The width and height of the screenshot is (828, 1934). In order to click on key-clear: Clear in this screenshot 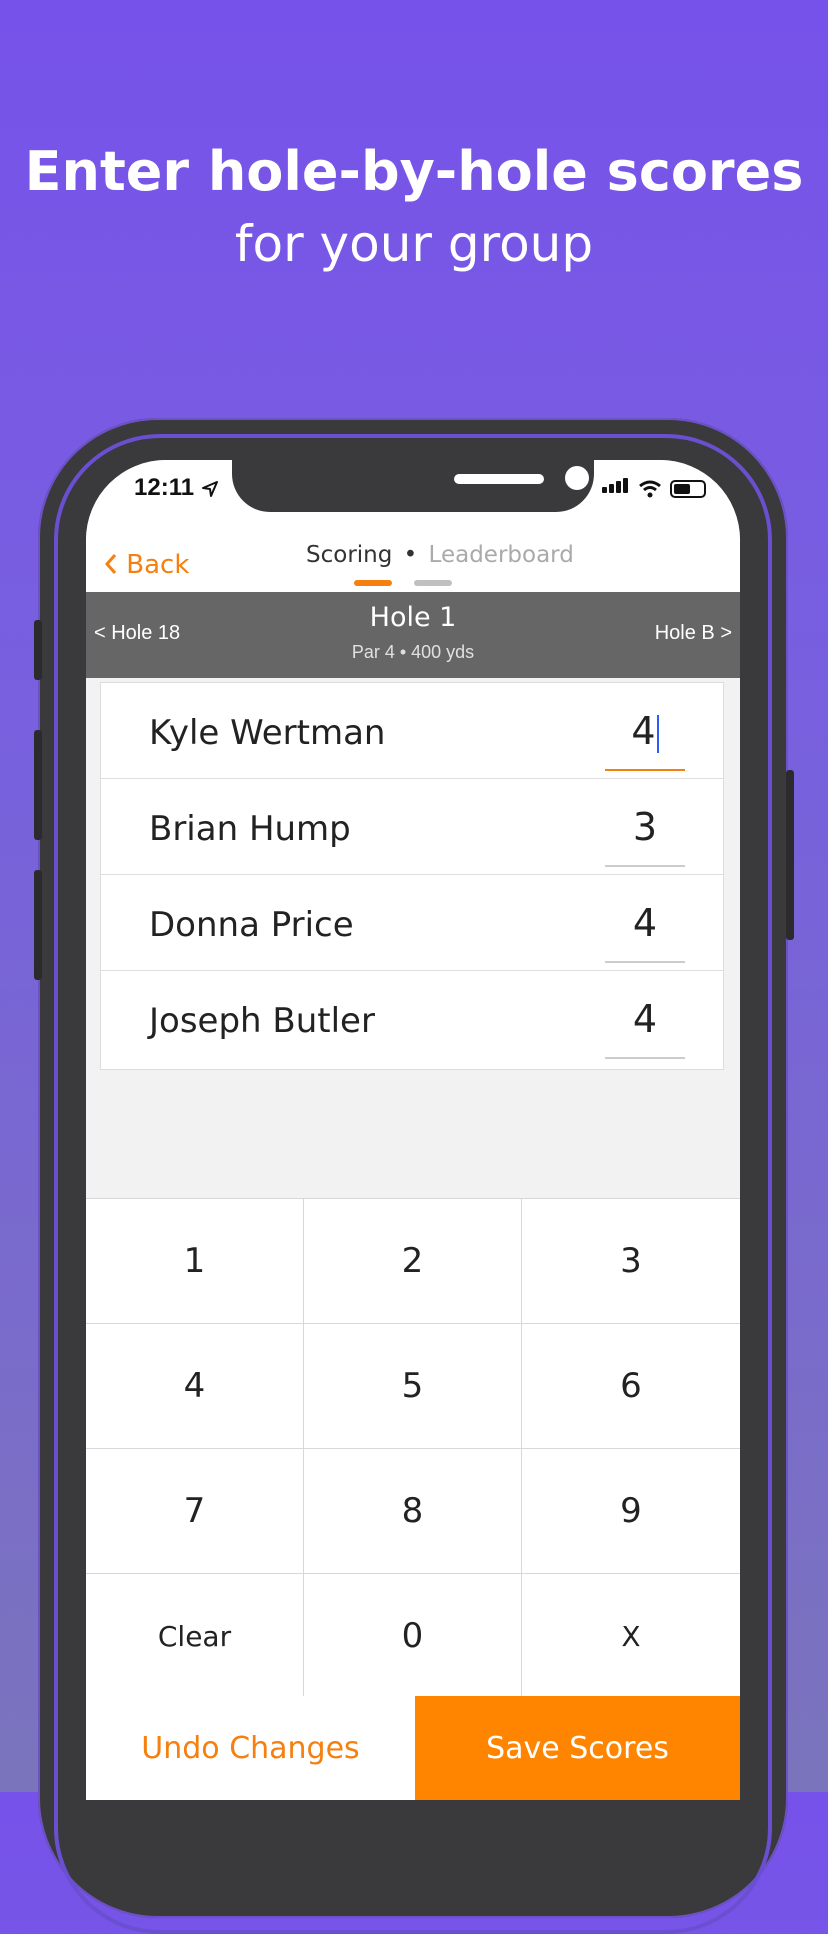, I will do `click(195, 1636)`.